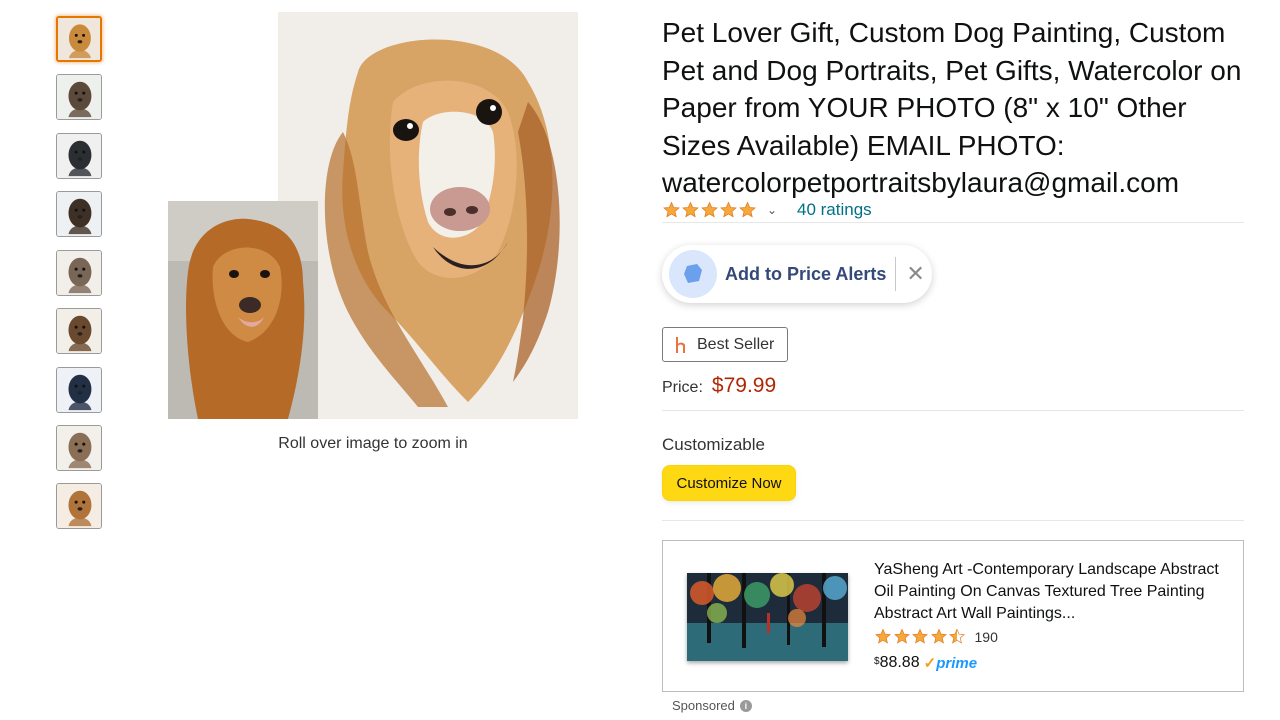 The width and height of the screenshot is (1280, 720). I want to click on thumbnail-terrier-portrait, so click(79, 273).